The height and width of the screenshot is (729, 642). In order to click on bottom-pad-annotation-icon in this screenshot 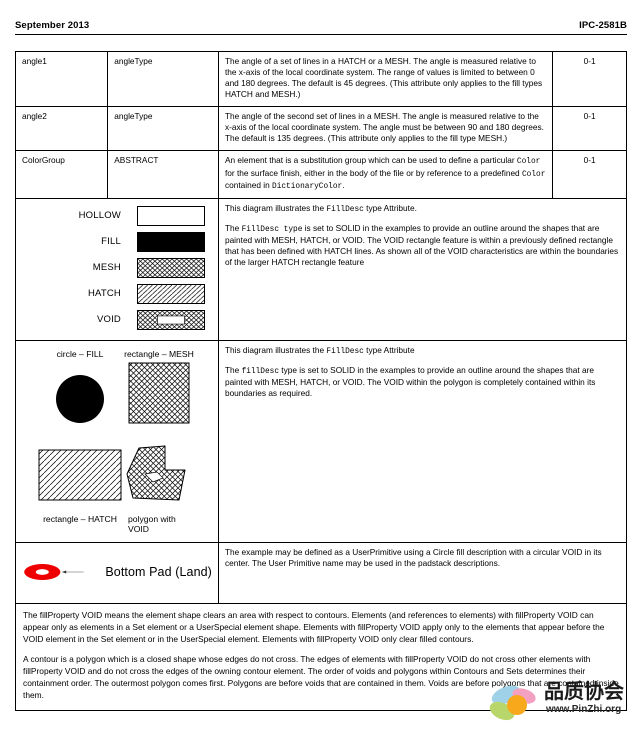, I will do `click(54, 572)`.